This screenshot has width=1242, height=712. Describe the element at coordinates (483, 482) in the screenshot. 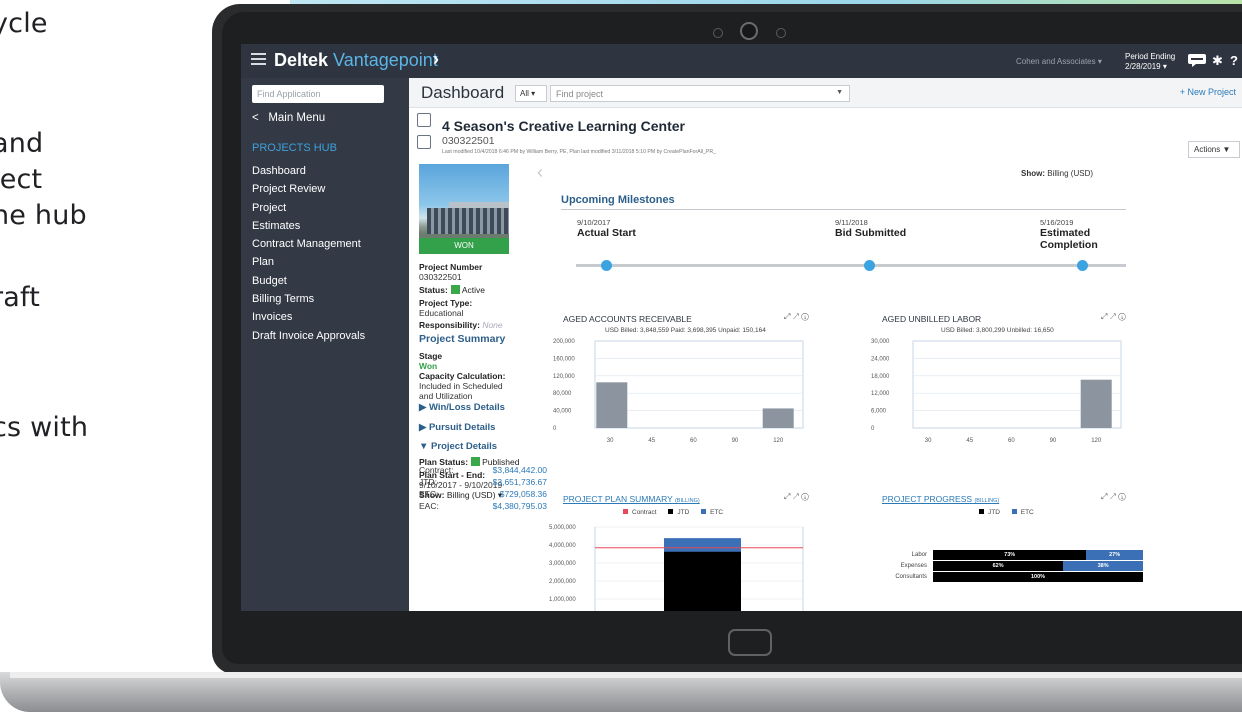

I see `jtd-row: JTD: $3,651,736.67` at that location.